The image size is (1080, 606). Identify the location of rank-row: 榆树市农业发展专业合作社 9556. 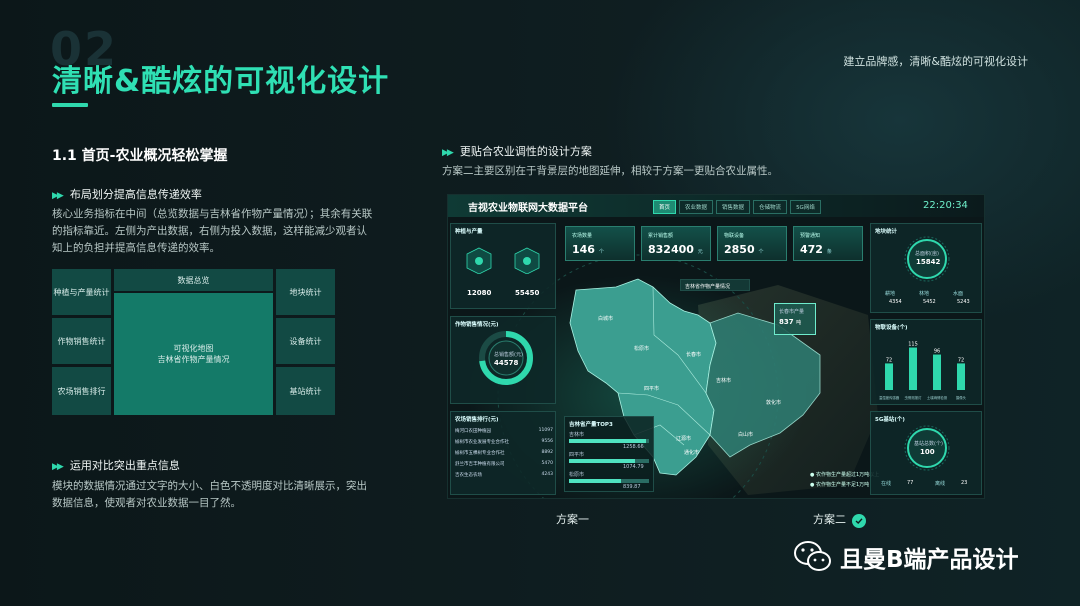
(504, 444).